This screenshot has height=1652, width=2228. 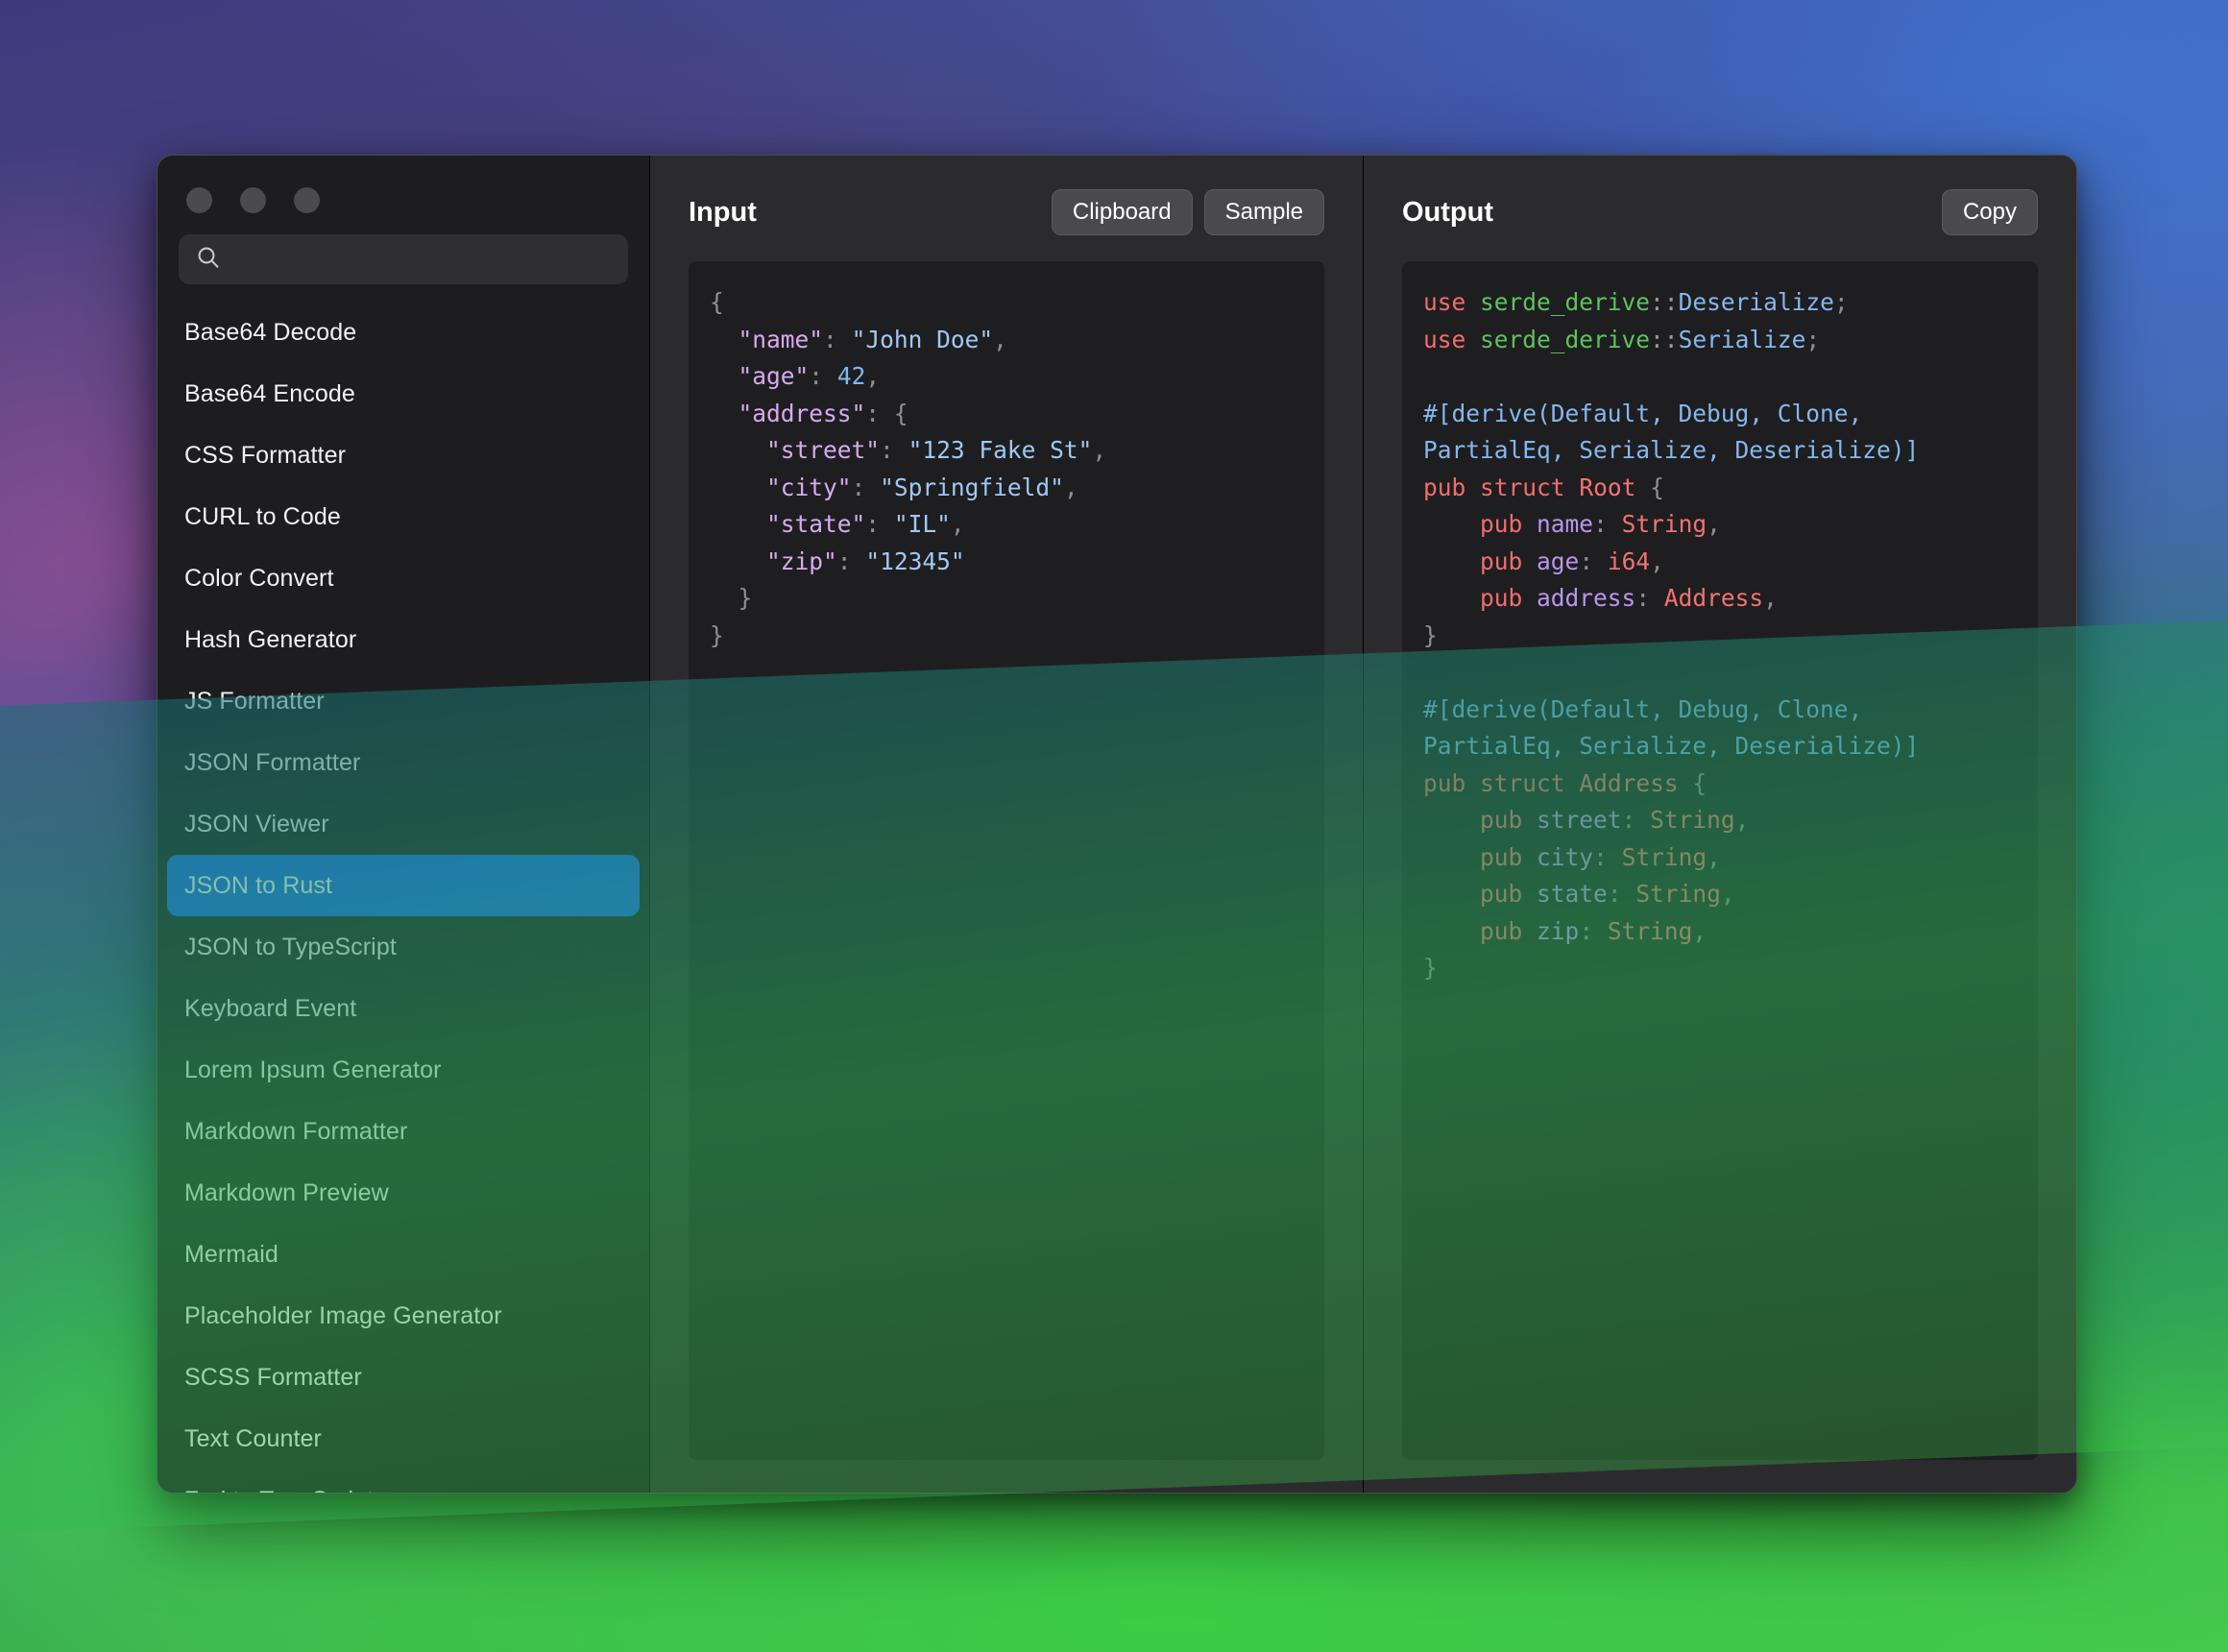 What do you see at coordinates (403, 1008) in the screenshot?
I see `sidebar-item-keyboard-event: Keyboard Event` at bounding box center [403, 1008].